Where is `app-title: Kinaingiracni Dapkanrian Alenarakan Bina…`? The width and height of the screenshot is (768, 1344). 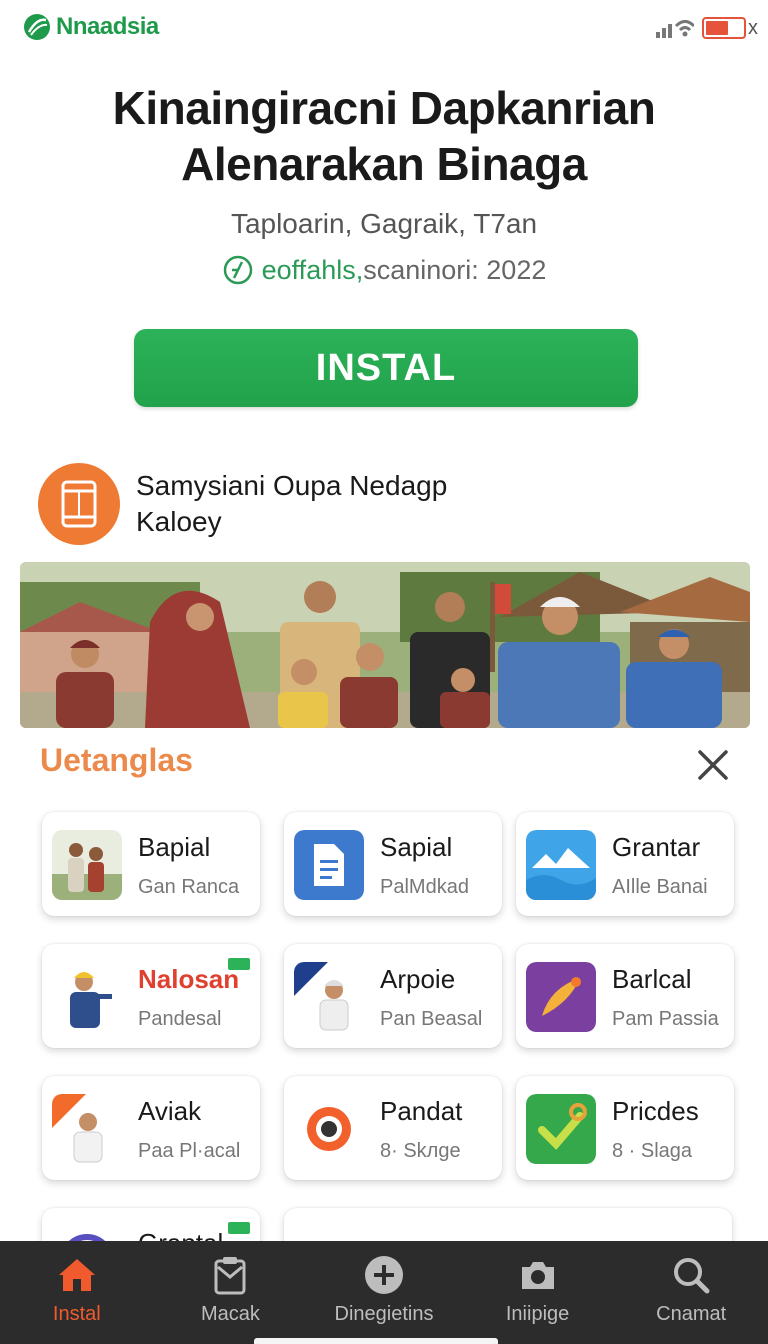 app-title: Kinaingiracni Dapkanrian Alenarakan Bina… is located at coordinates (384, 136).